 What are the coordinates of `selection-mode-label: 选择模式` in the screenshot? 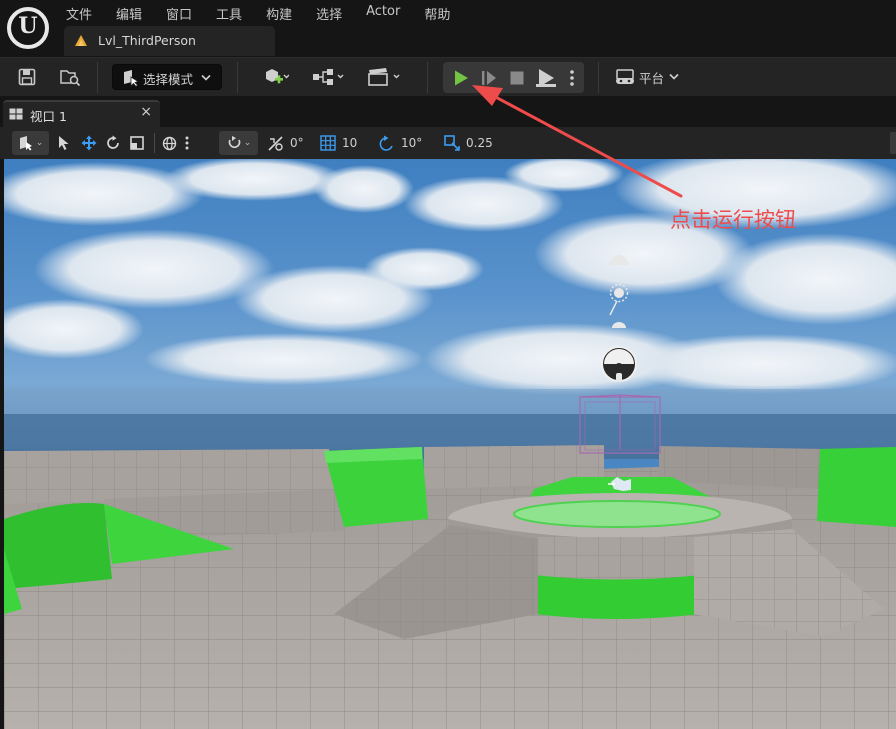 It's located at (168, 79).